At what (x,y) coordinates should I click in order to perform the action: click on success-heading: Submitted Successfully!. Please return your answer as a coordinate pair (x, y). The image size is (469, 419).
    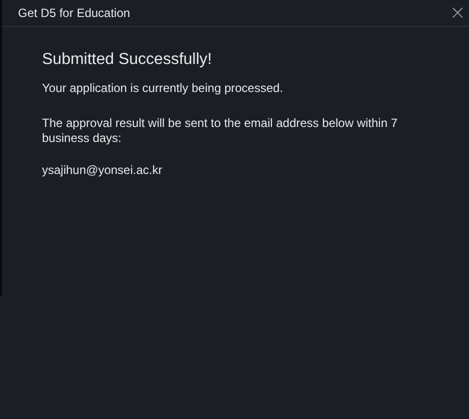
    Looking at the image, I should click on (127, 60).